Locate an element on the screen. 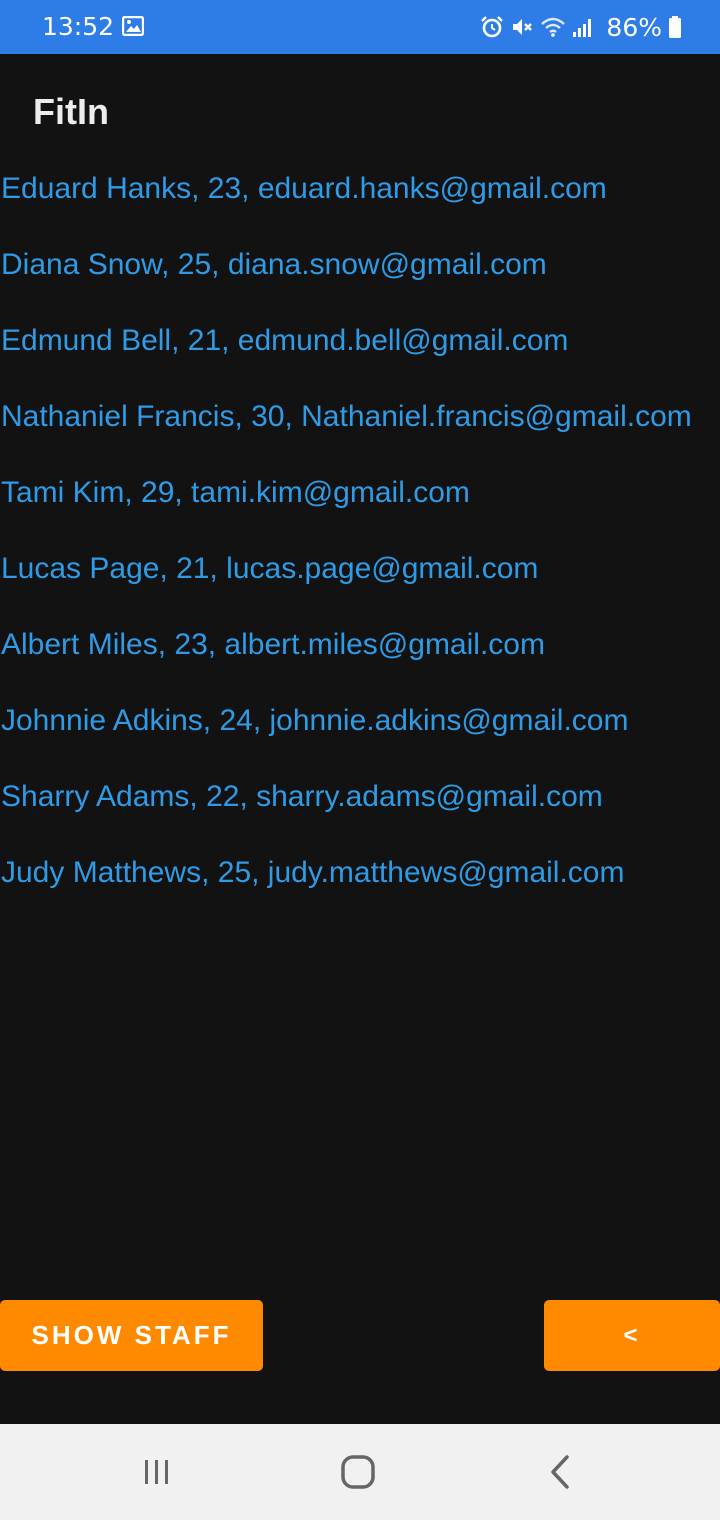  list-item: Lucas Page, 21, lucas.page@gmail.com is located at coordinates (359, 569).